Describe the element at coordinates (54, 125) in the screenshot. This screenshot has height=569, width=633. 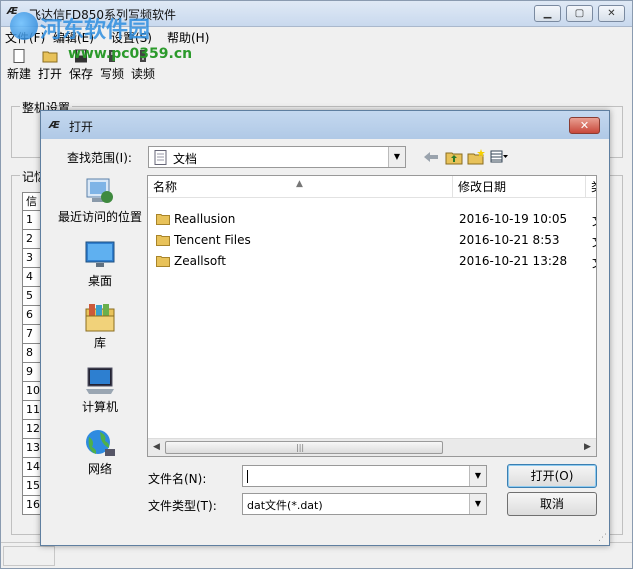
I see `dialog-app-icon: Æ` at that location.